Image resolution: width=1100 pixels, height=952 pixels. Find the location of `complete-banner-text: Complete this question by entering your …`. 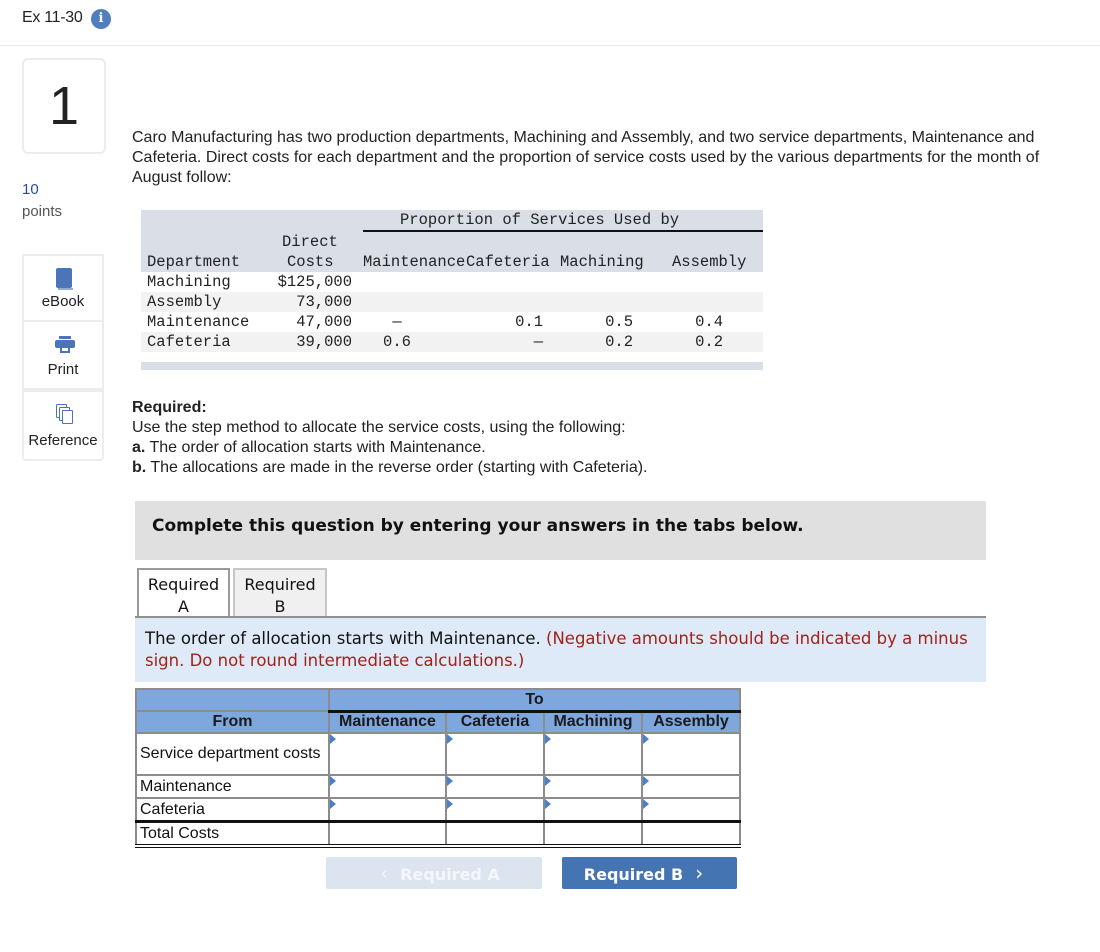

complete-banner-text: Complete this question by entering your … is located at coordinates (478, 526).